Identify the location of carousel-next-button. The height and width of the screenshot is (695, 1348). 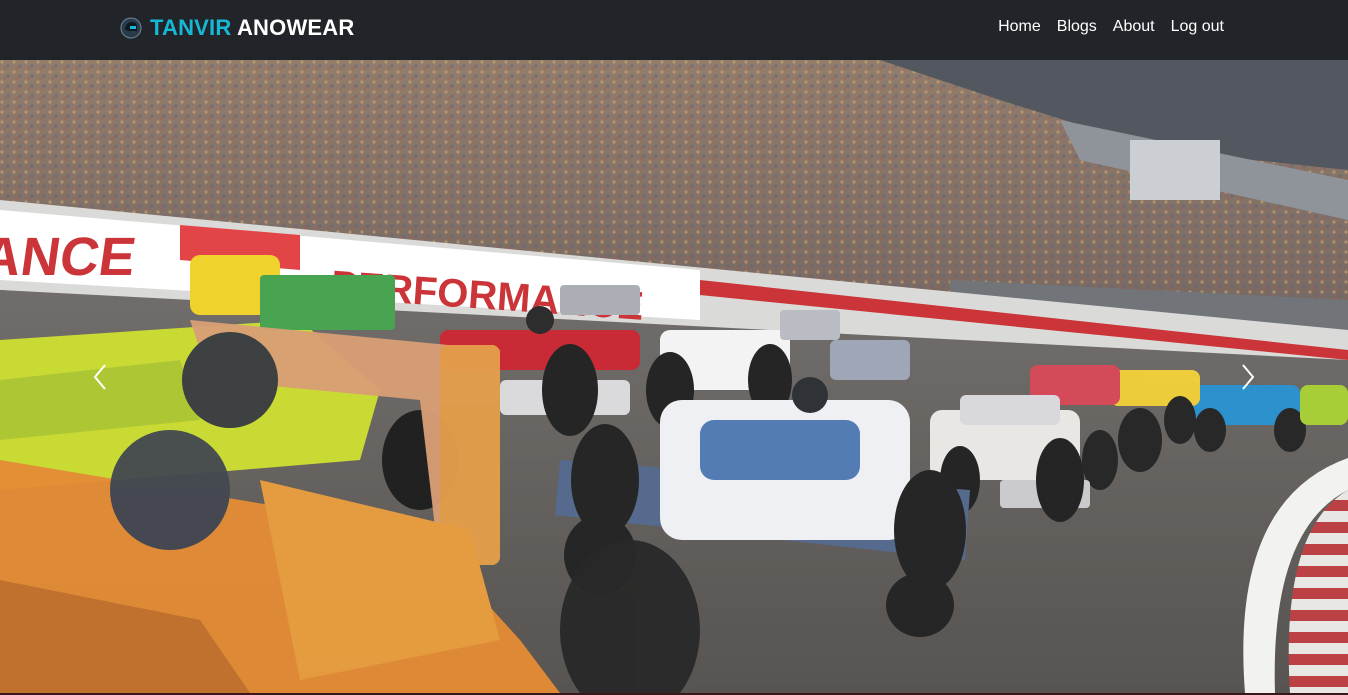
(1248, 376).